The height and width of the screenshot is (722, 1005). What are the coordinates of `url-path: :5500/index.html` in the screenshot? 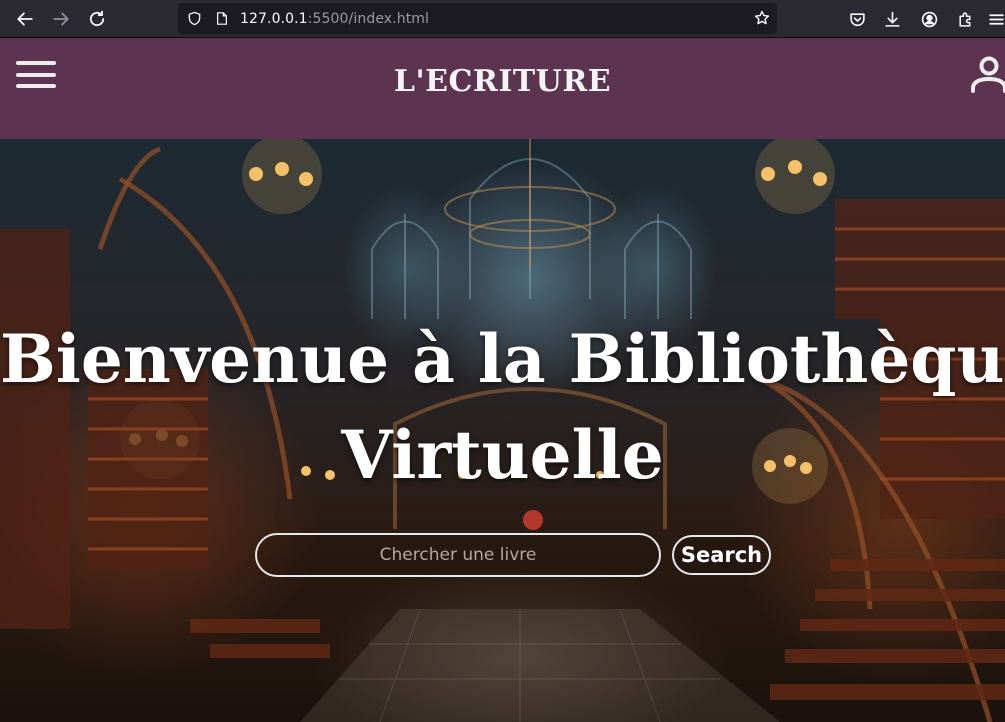 It's located at (368, 18).